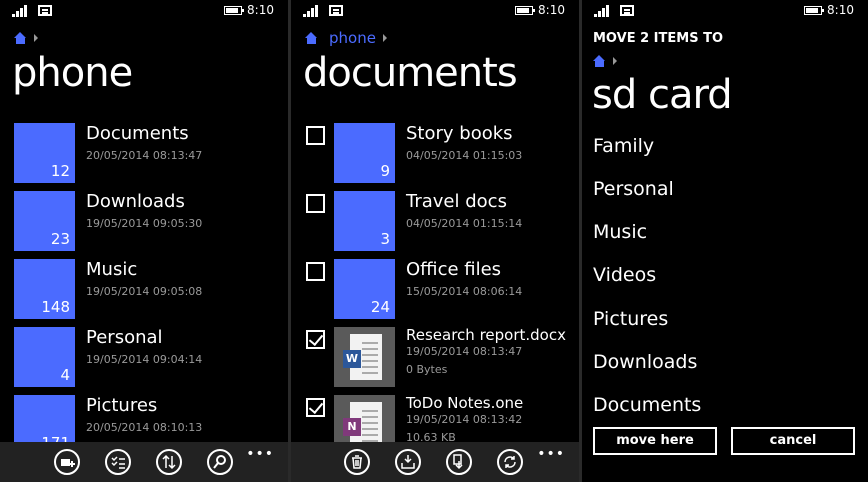  What do you see at coordinates (456, 154) in the screenshot?
I see `list-item: 9 Story books 04/05/2014 01:15:03` at bounding box center [456, 154].